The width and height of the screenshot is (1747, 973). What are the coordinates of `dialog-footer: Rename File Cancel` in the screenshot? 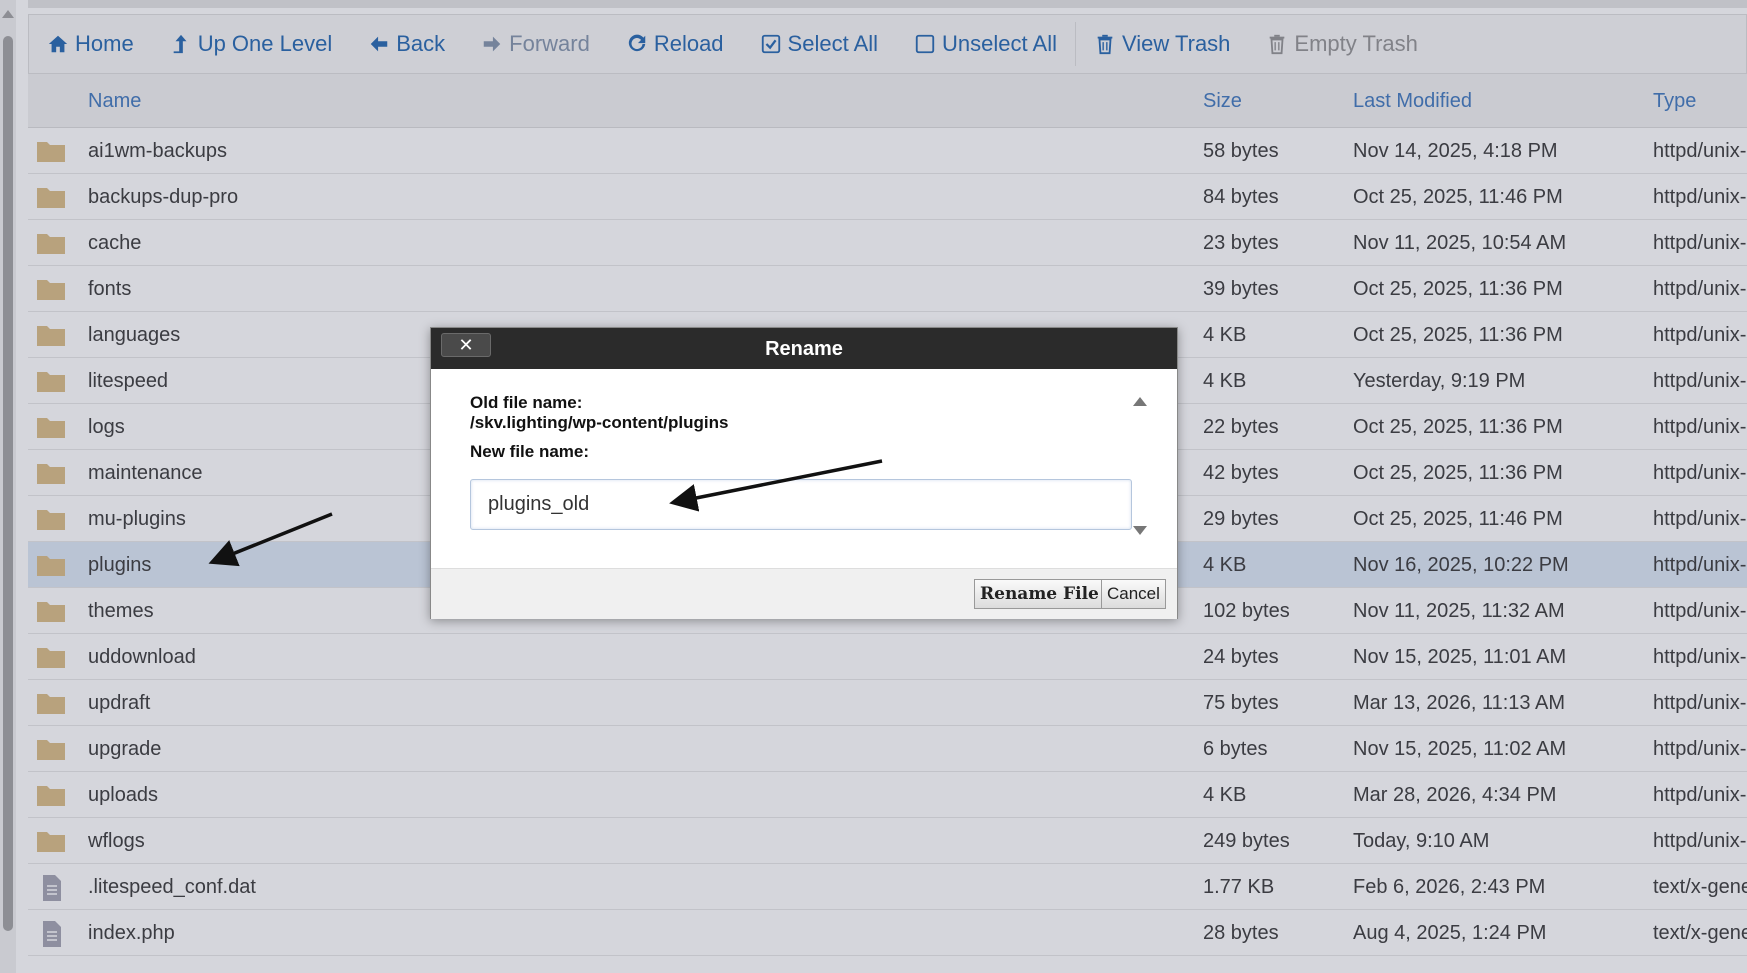 It's located at (804, 593).